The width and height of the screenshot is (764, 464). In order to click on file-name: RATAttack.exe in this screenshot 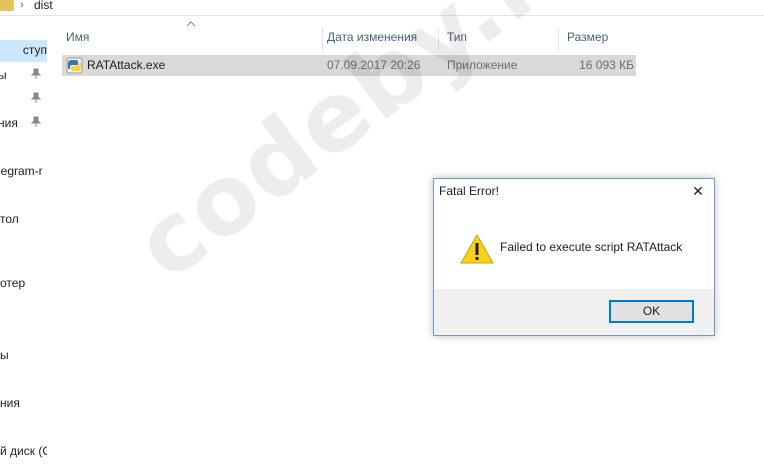, I will do `click(126, 65)`.